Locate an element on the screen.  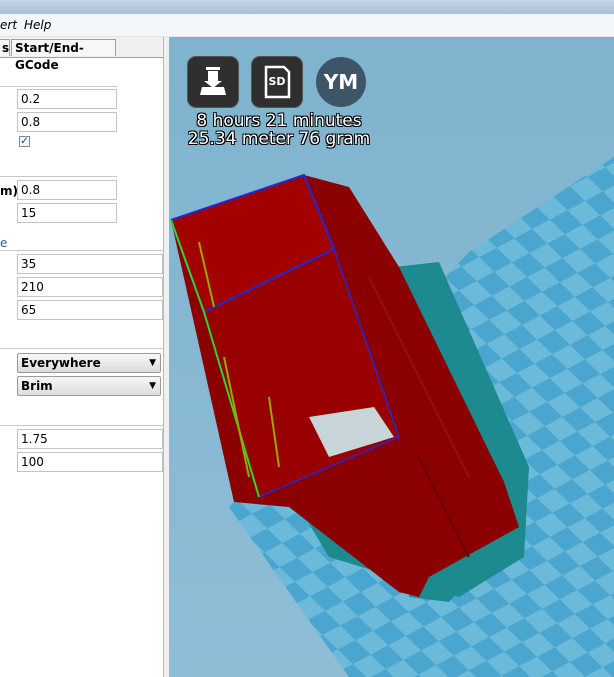
menu-bar: ert Help is located at coordinates (307, 25).